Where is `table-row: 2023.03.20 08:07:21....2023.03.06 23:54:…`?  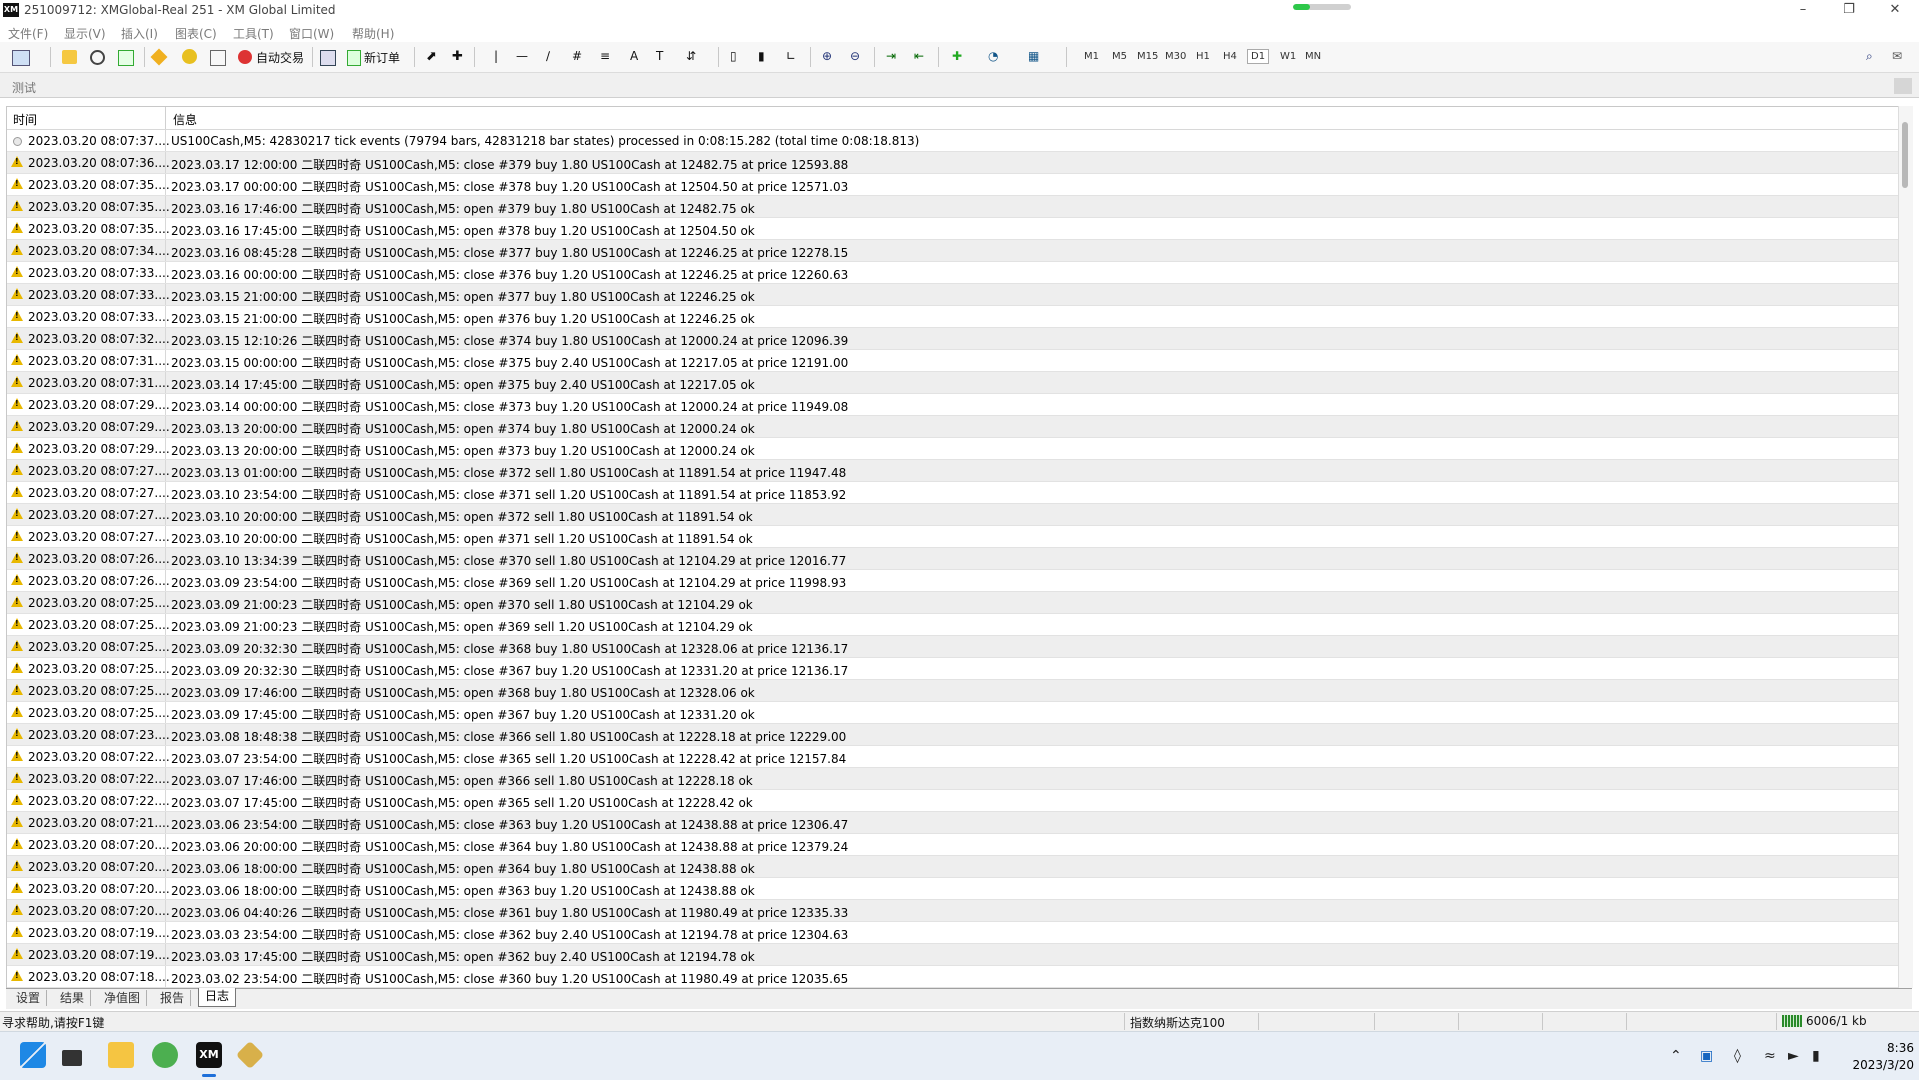
table-row: 2023.03.20 08:07:21....2023.03.06 23:54:… is located at coordinates (953, 823).